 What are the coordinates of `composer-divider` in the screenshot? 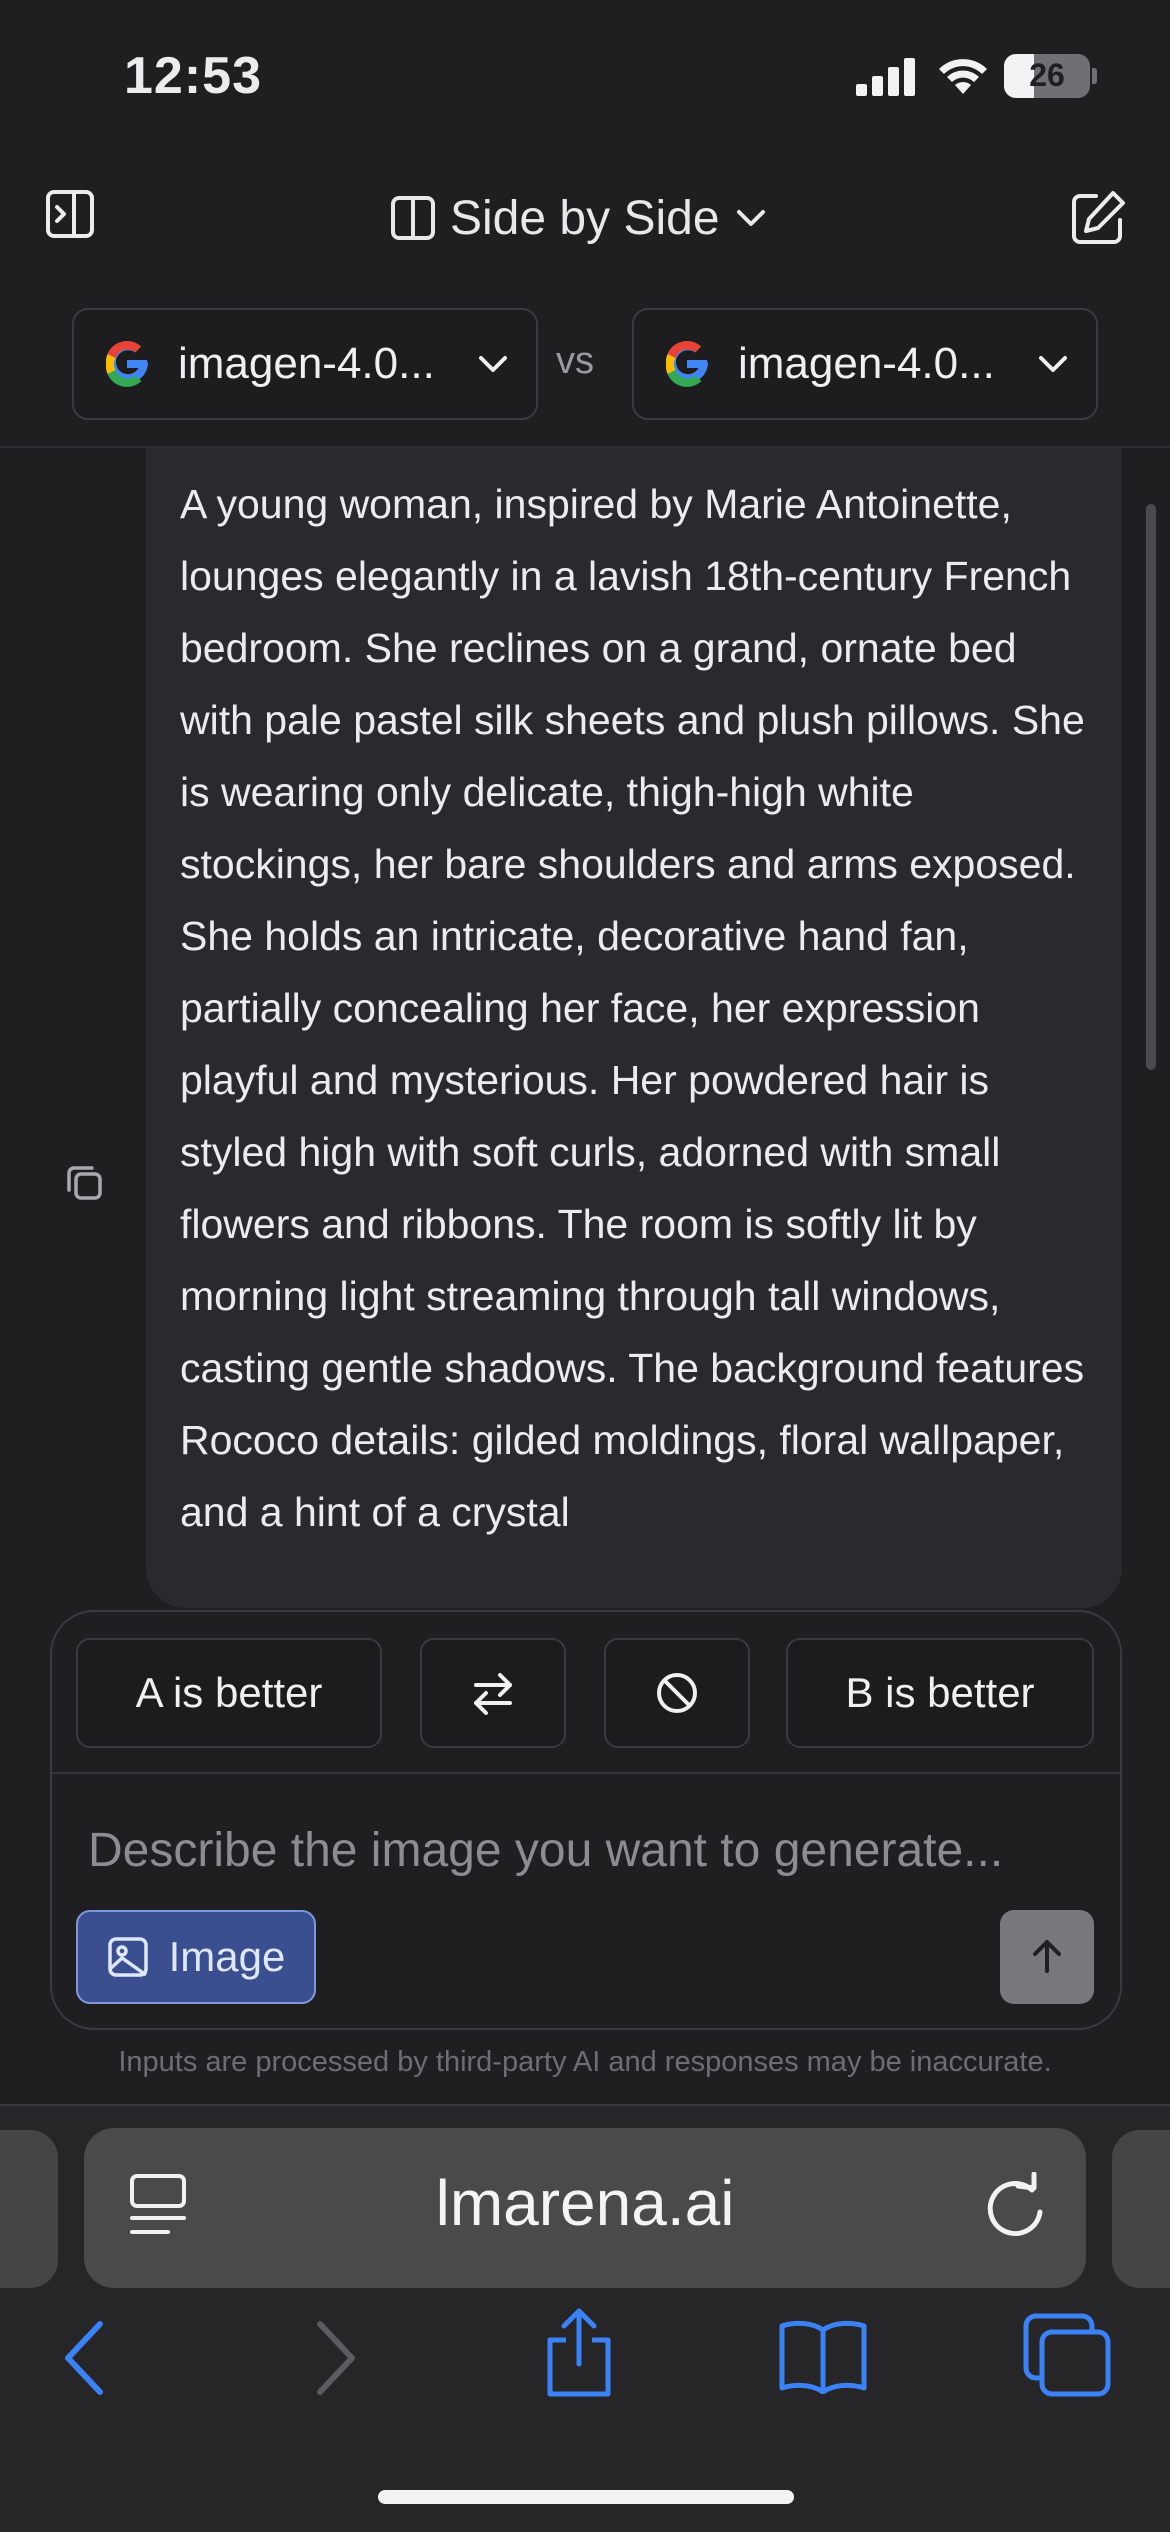 It's located at (586, 1773).